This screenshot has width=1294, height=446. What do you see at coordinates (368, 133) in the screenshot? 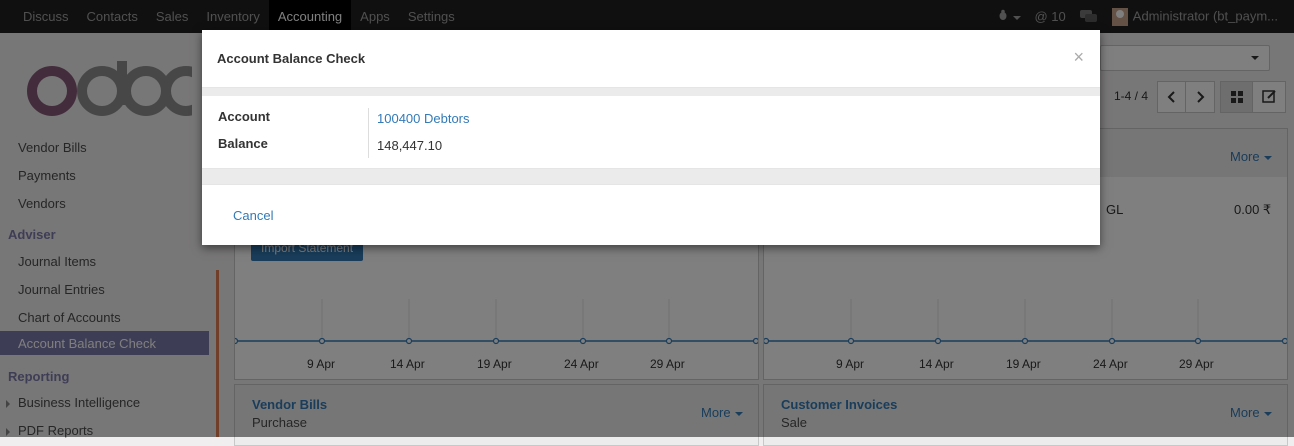
I see `field-divider` at bounding box center [368, 133].